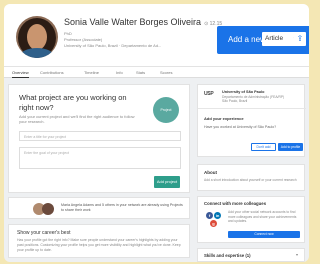  What do you see at coordinates (235, 203) in the screenshot?
I see `connect-title: Connect with more colleagues` at bounding box center [235, 203].